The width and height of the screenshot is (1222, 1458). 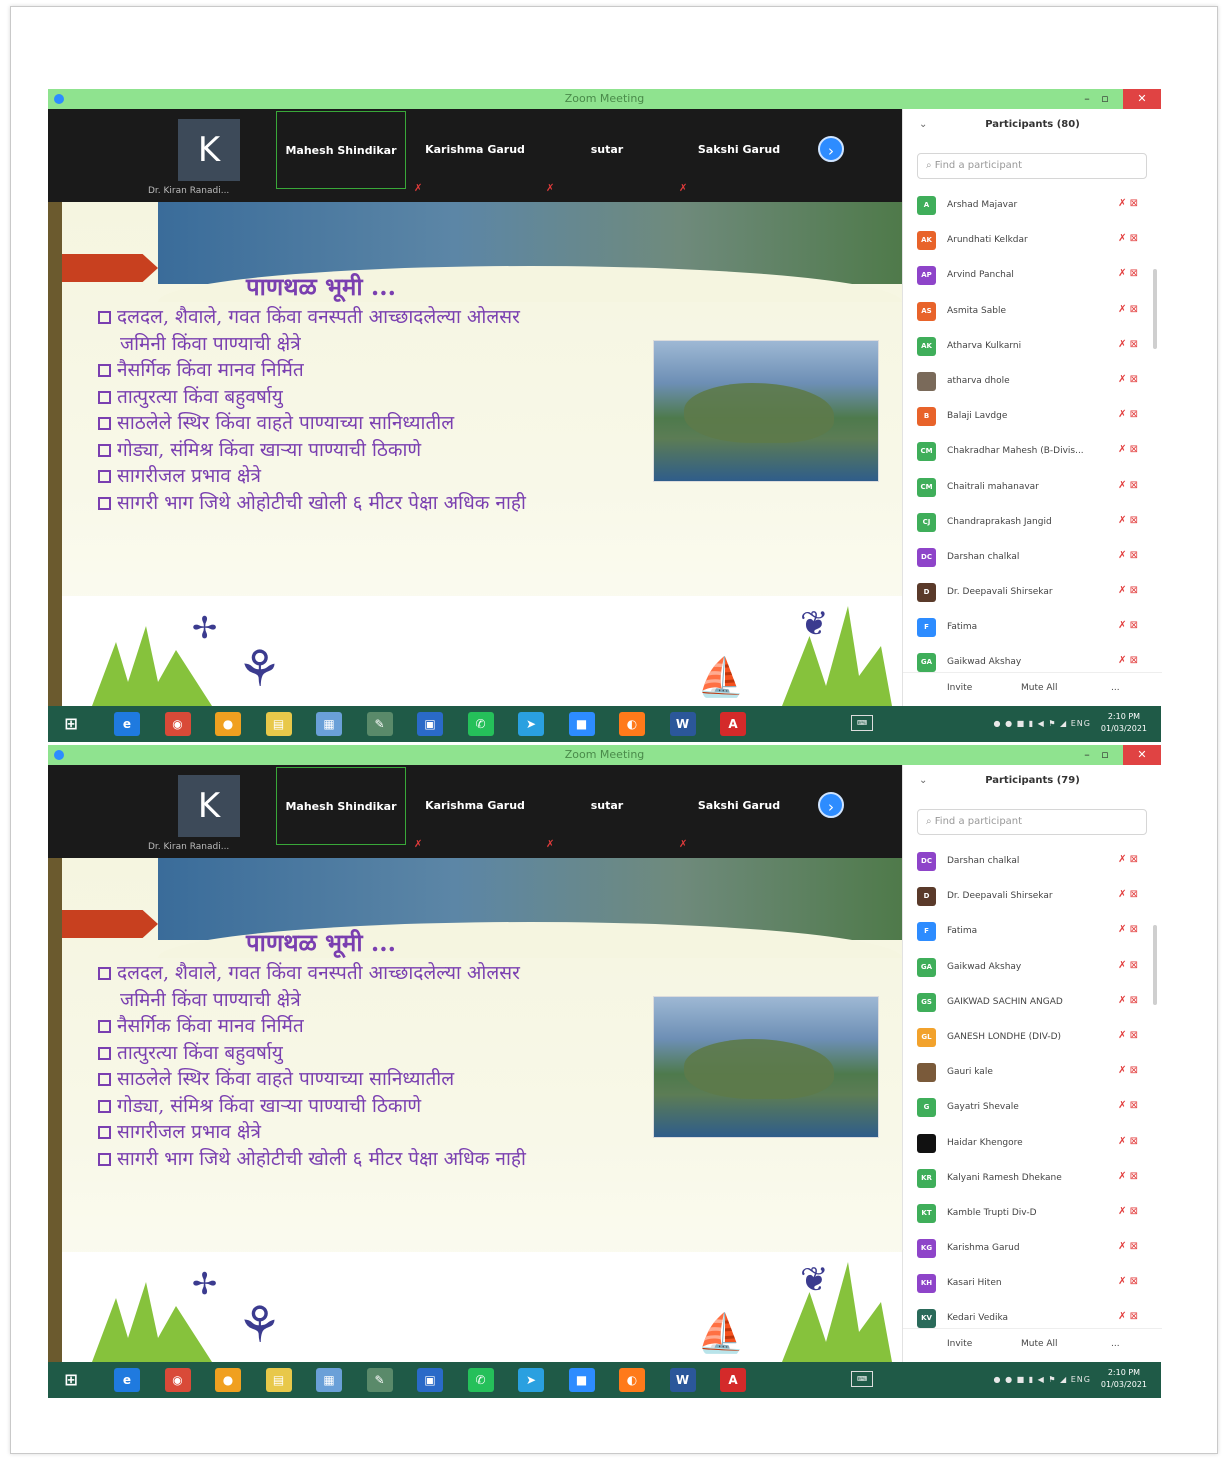 What do you see at coordinates (1032, 206) in the screenshot?
I see `participant-row: A Arshad Majavar ✗ ⊠` at bounding box center [1032, 206].